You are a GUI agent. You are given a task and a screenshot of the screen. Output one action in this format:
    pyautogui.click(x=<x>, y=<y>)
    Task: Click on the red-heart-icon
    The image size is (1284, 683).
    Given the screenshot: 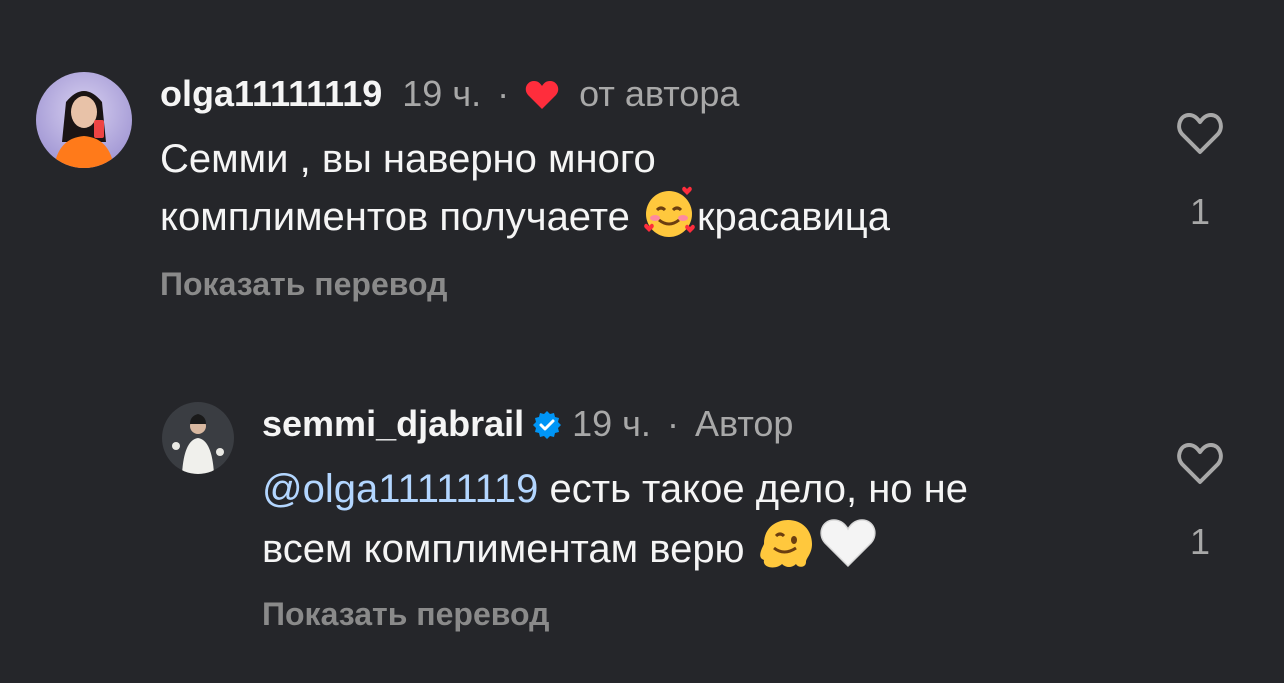 What is the action you would take?
    pyautogui.click(x=542, y=98)
    